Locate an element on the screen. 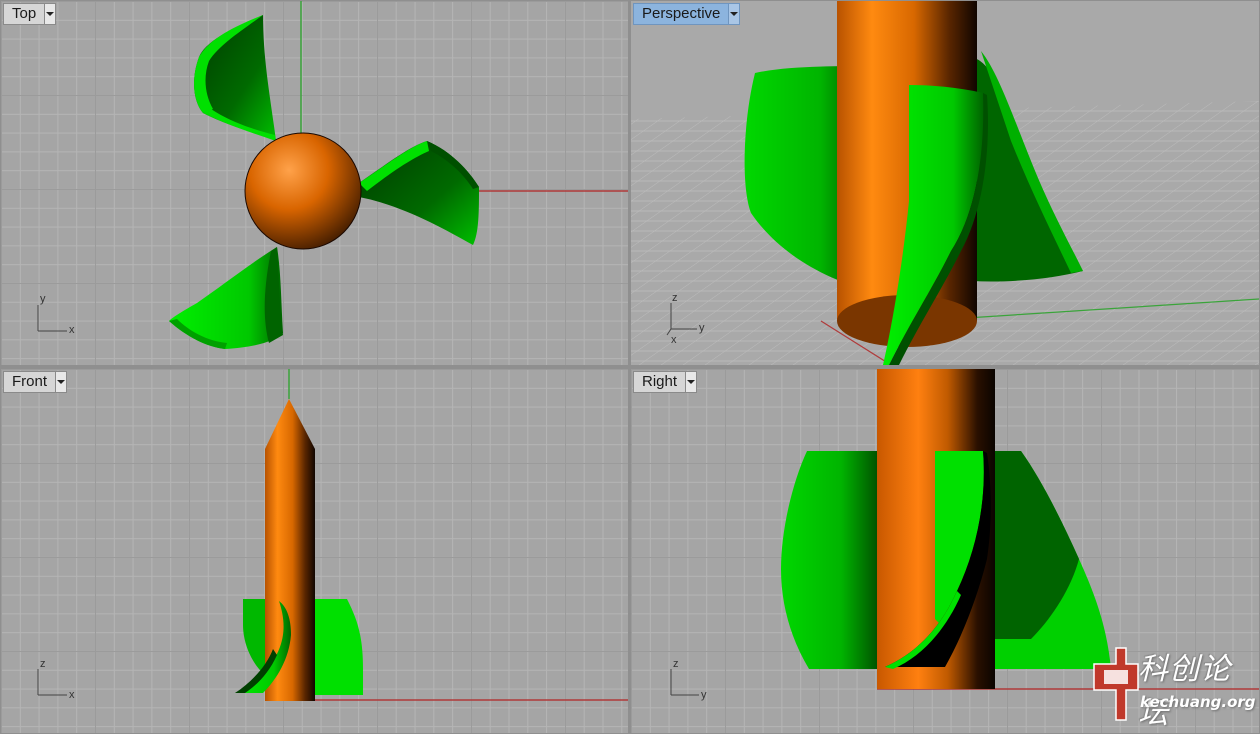  right-viewport-dropdown-icon is located at coordinates (691, 382).